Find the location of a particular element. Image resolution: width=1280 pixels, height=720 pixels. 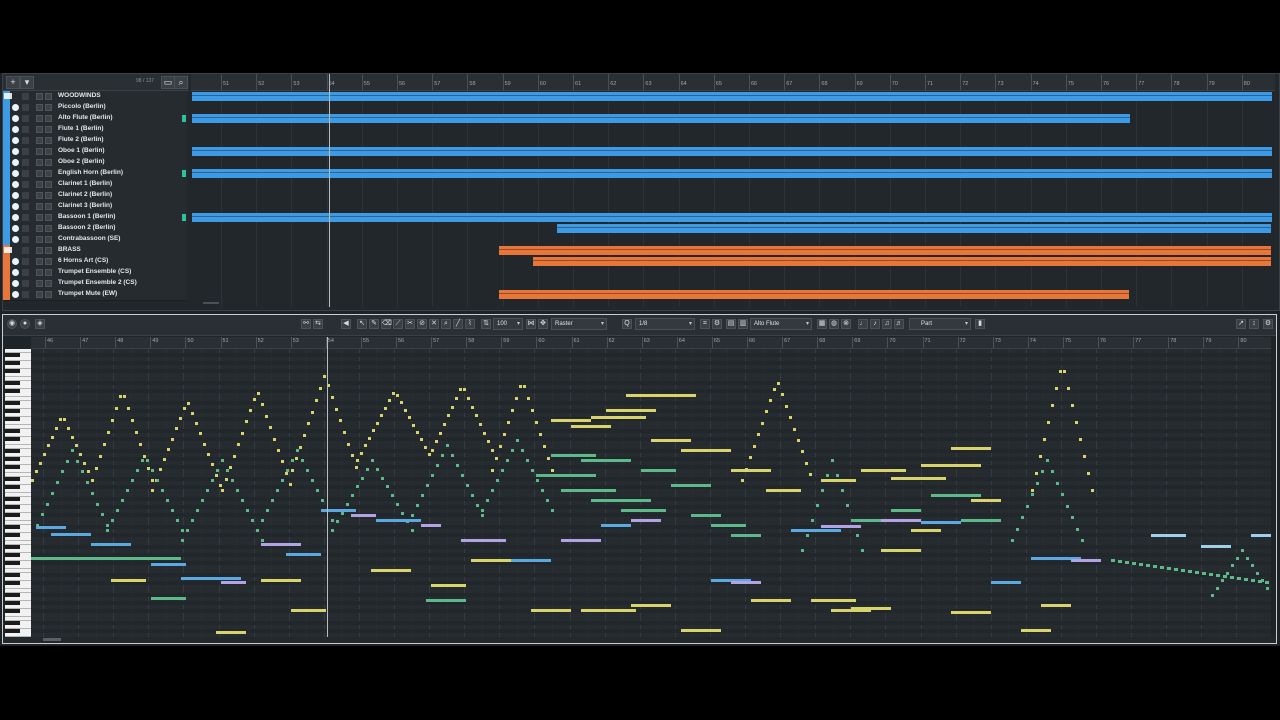

grid-type-select: Raster ▾ is located at coordinates (579, 324).